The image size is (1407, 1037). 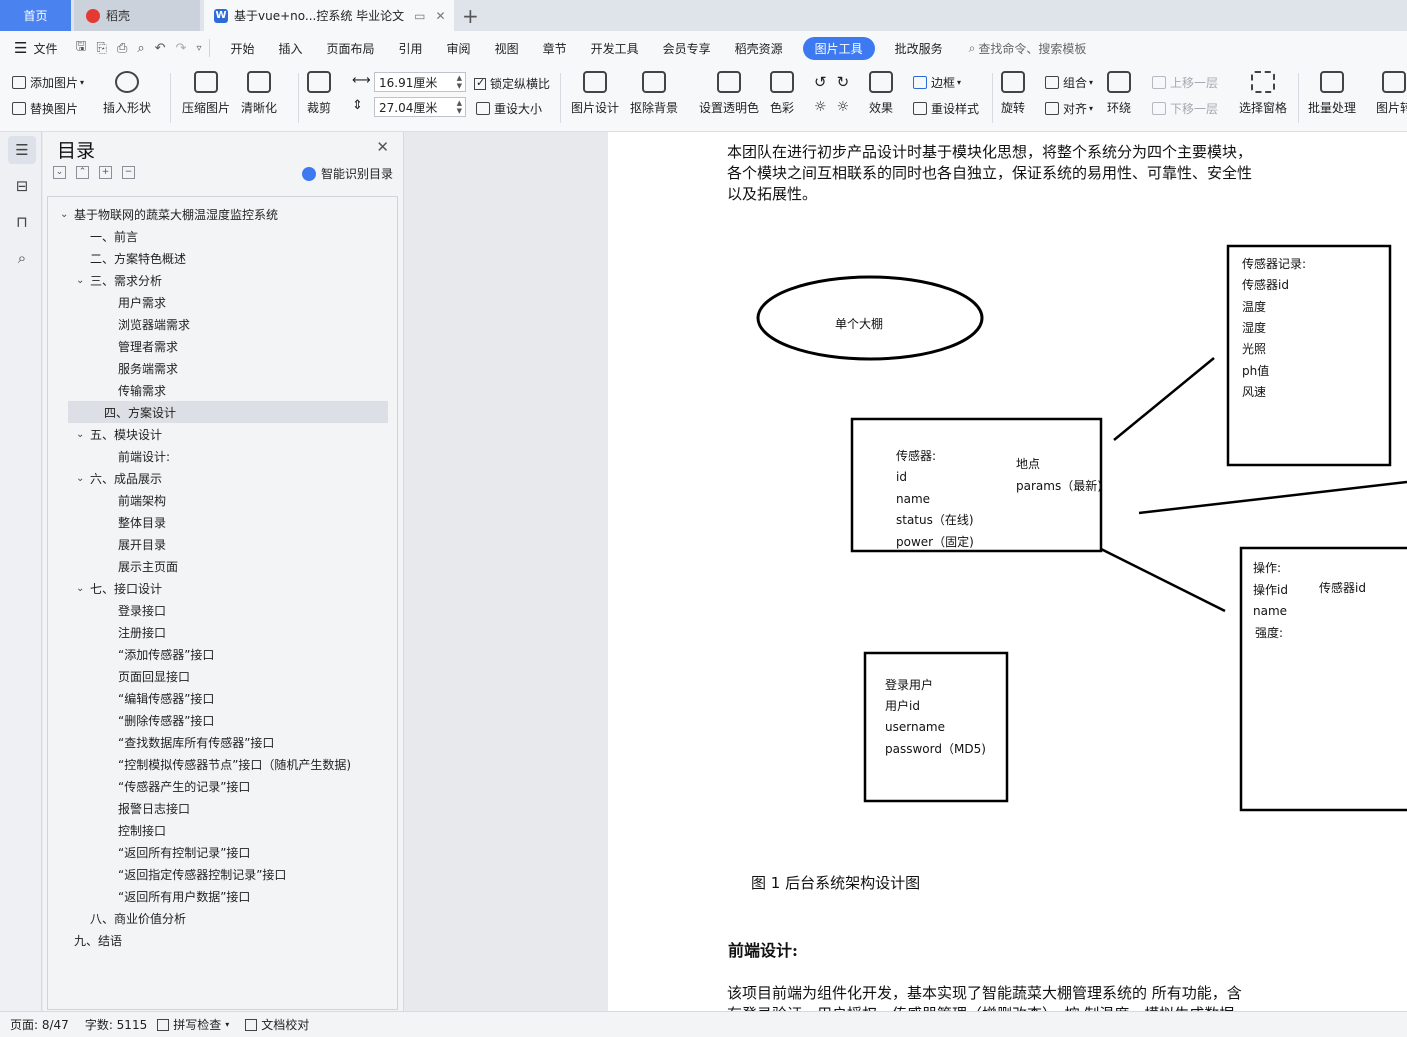 What do you see at coordinates (259, 93) in the screenshot?
I see `clarity-button: 清晰化` at bounding box center [259, 93].